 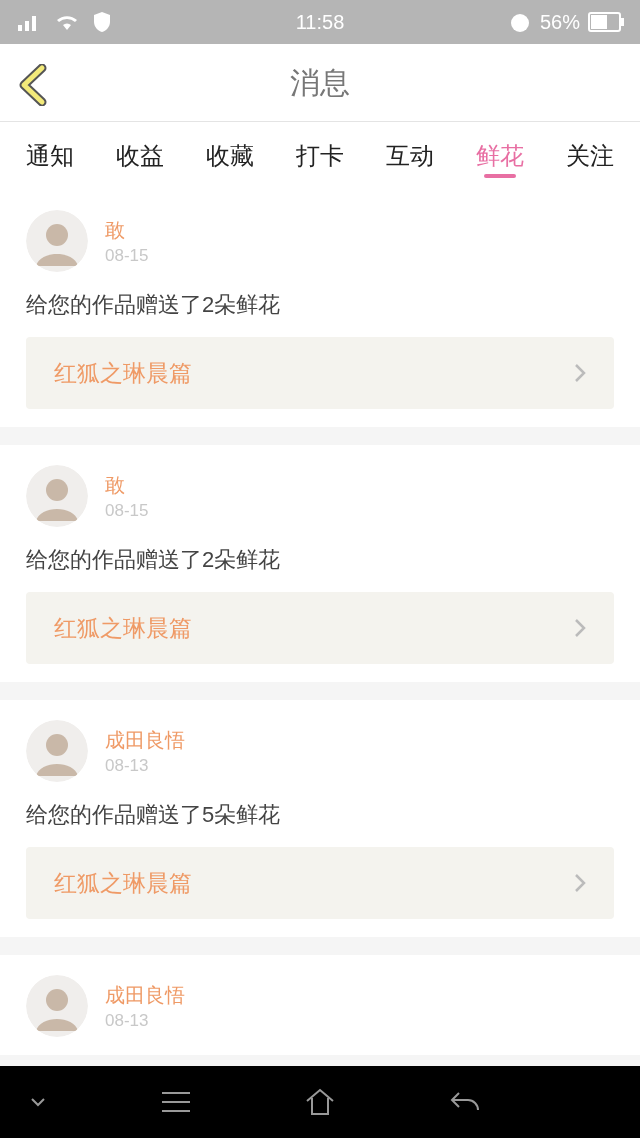 What do you see at coordinates (500, 176) in the screenshot?
I see `tab-underline` at bounding box center [500, 176].